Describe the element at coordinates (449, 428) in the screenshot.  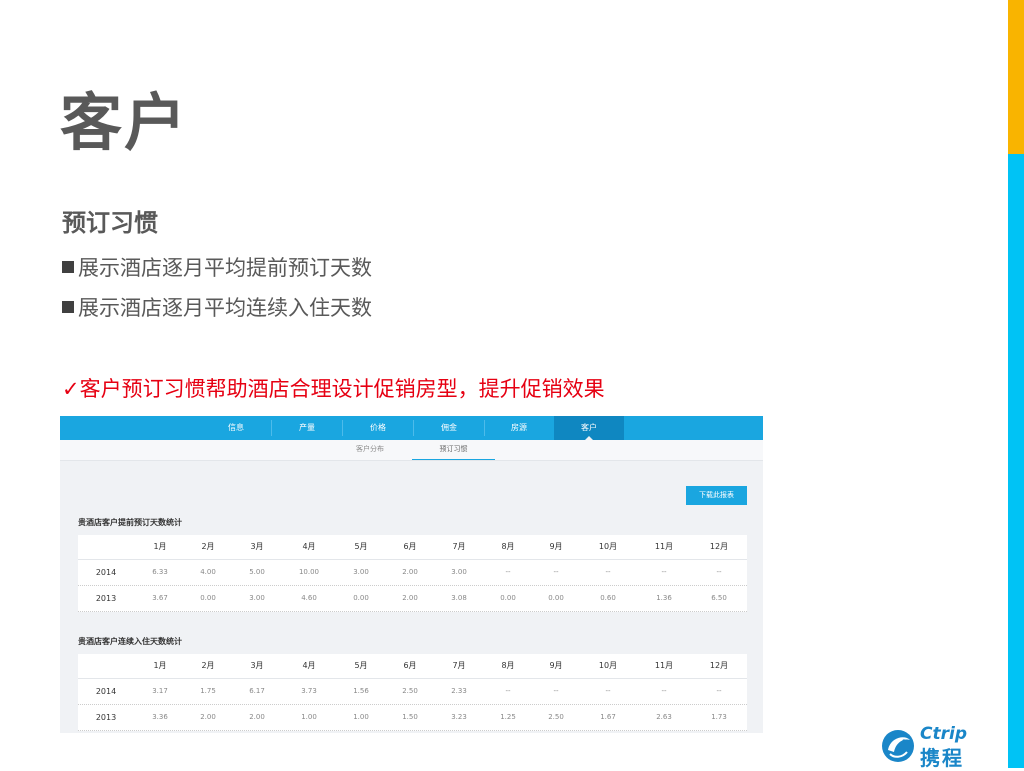
I see `tab-commission: 佣金` at that location.